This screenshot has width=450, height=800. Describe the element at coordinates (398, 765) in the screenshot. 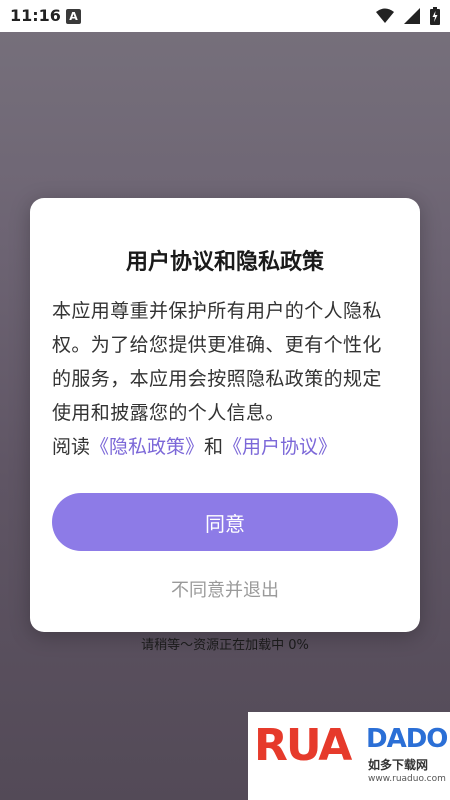

I see `watermark-site-name: 如多下载网` at that location.